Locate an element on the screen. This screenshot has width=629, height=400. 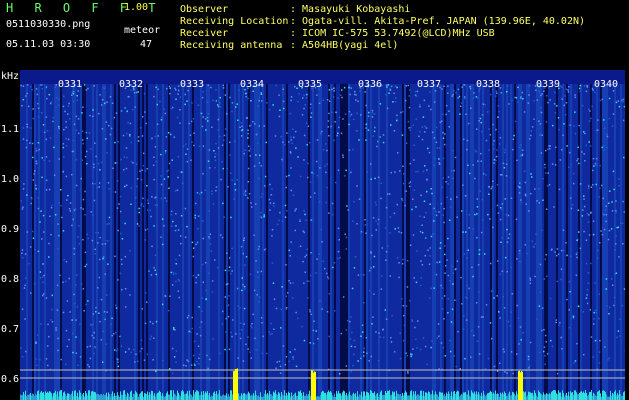
y-tick-label: 0.7 is located at coordinates (10, 329).